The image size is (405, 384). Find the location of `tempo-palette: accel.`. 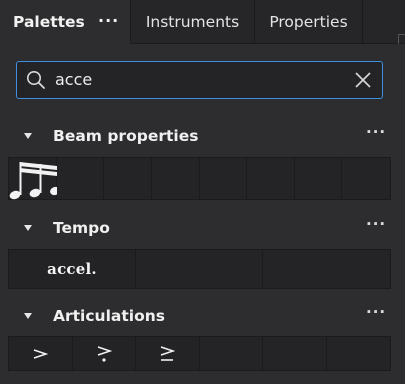

tempo-palette: accel. is located at coordinates (199, 269).